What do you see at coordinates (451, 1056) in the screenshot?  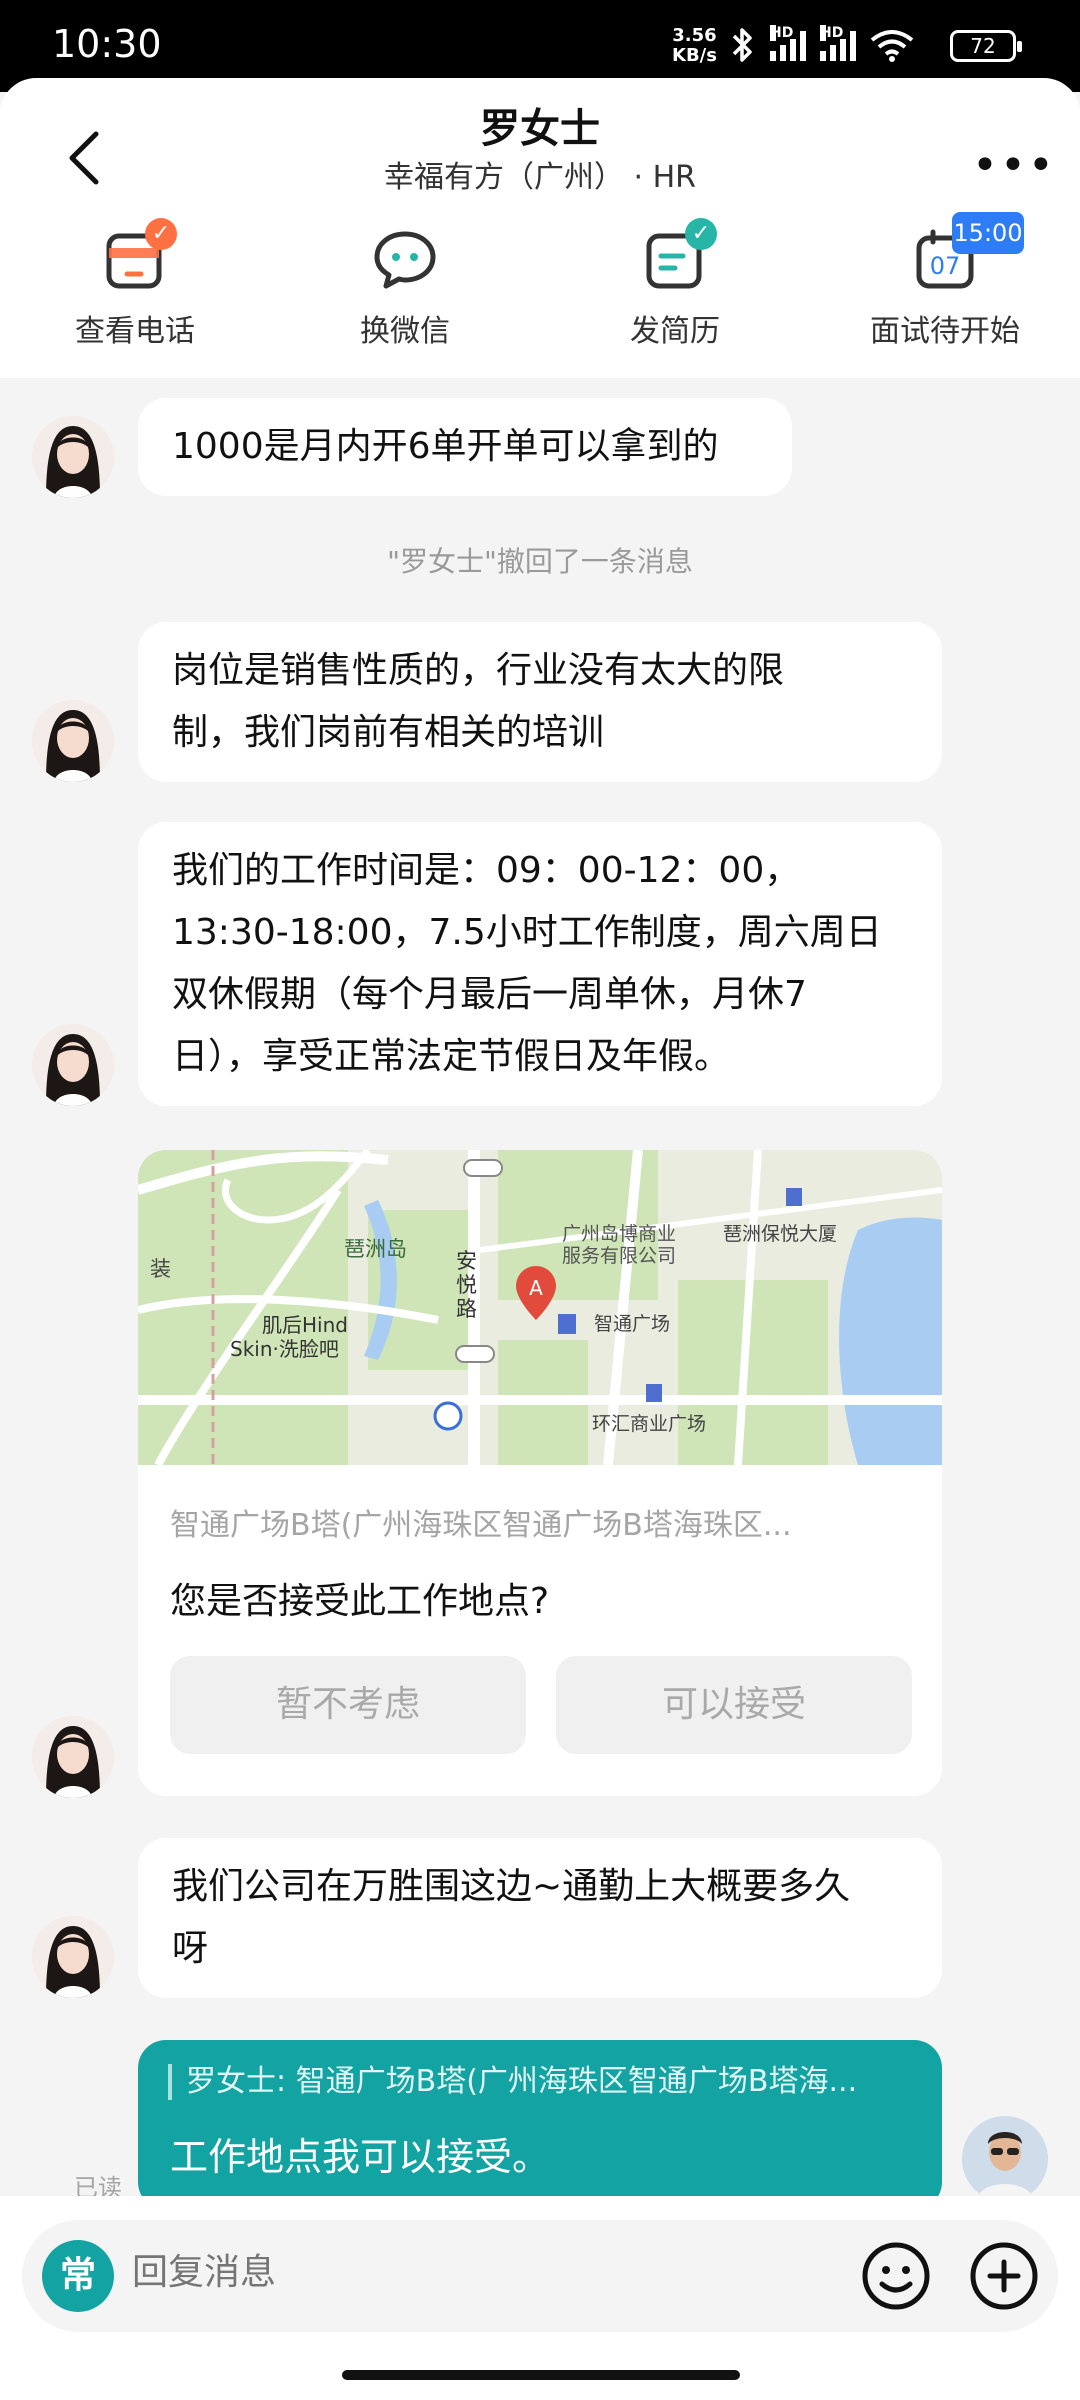 I see `message-line: 日），享受正常法定节假日及年假。` at bounding box center [451, 1056].